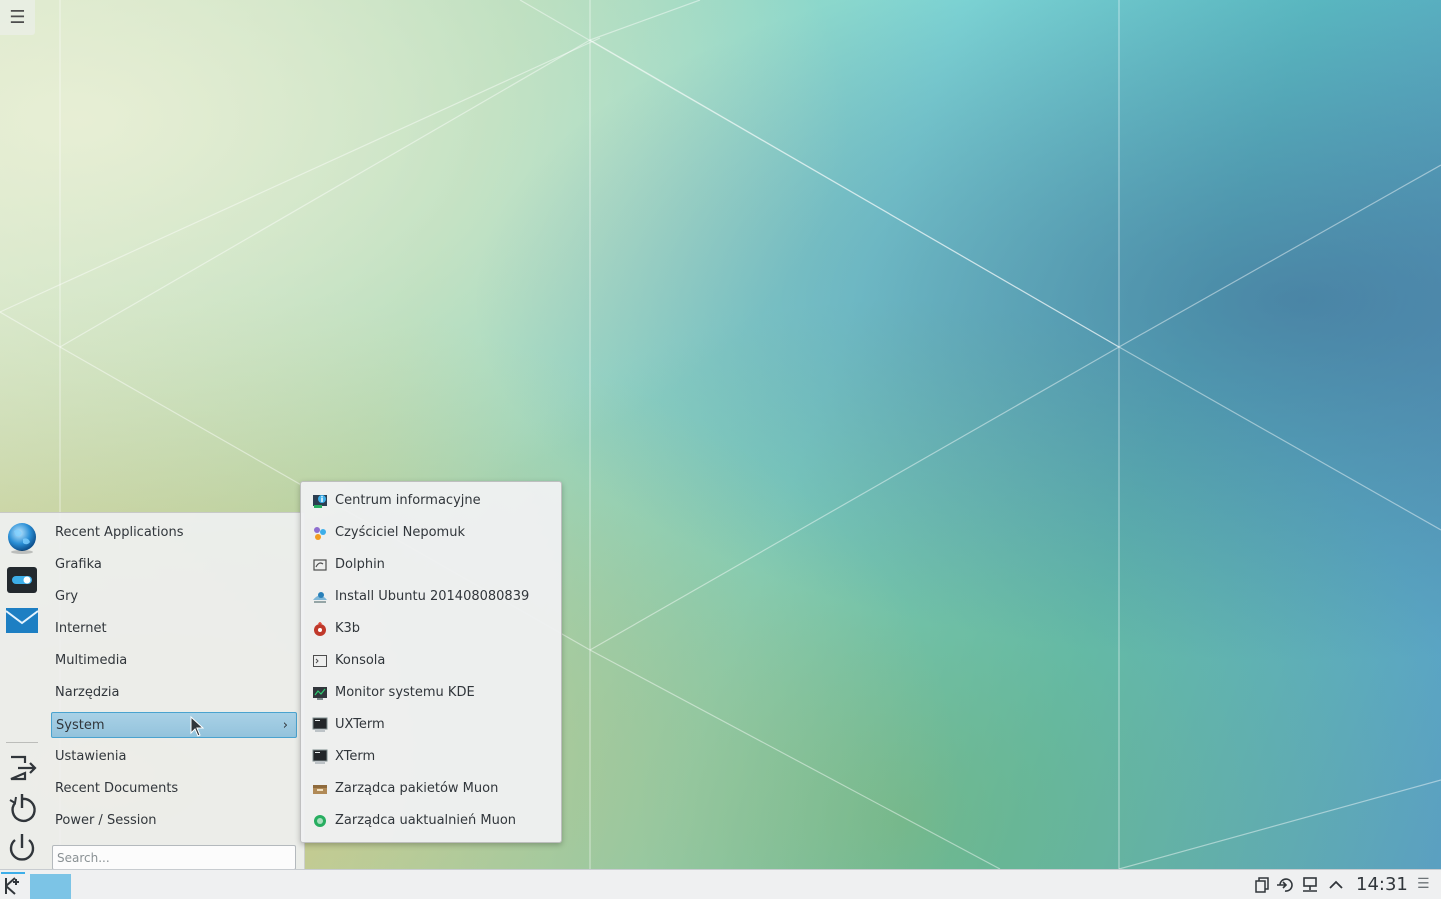  What do you see at coordinates (174, 629) in the screenshot?
I see `category-internet: Internet` at bounding box center [174, 629].